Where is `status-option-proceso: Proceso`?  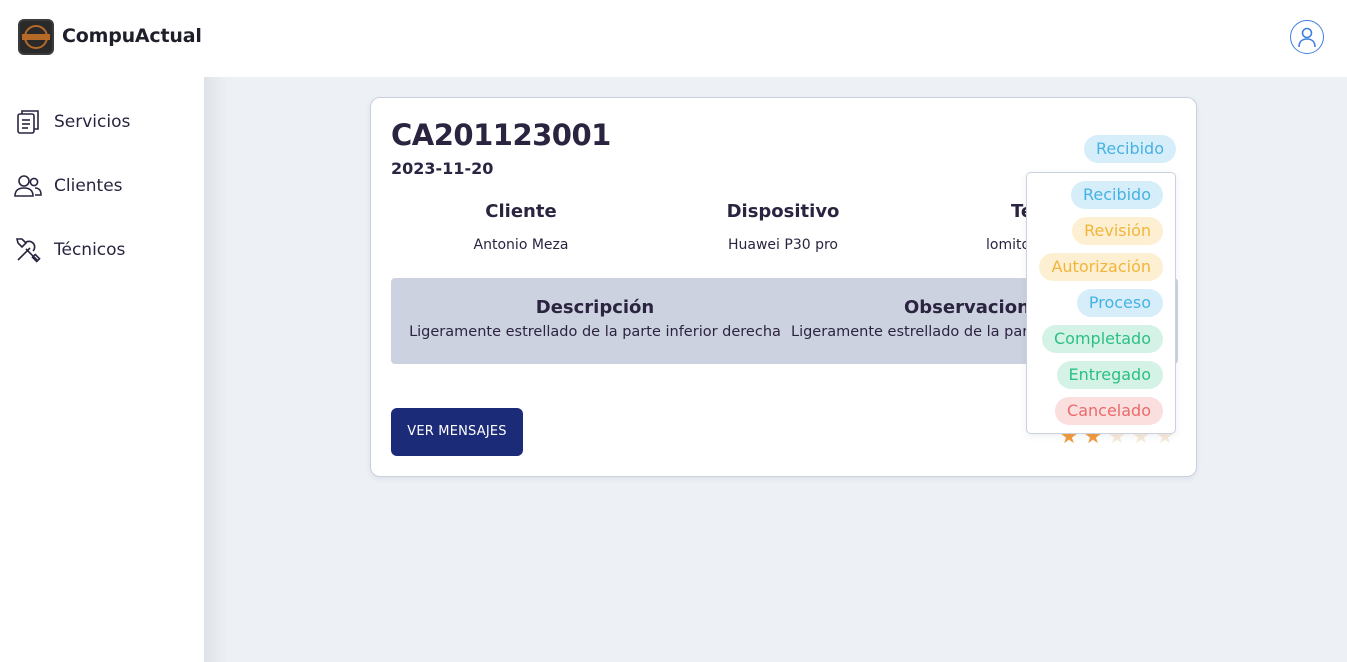
status-option-proceso: Proceso is located at coordinates (1119, 303).